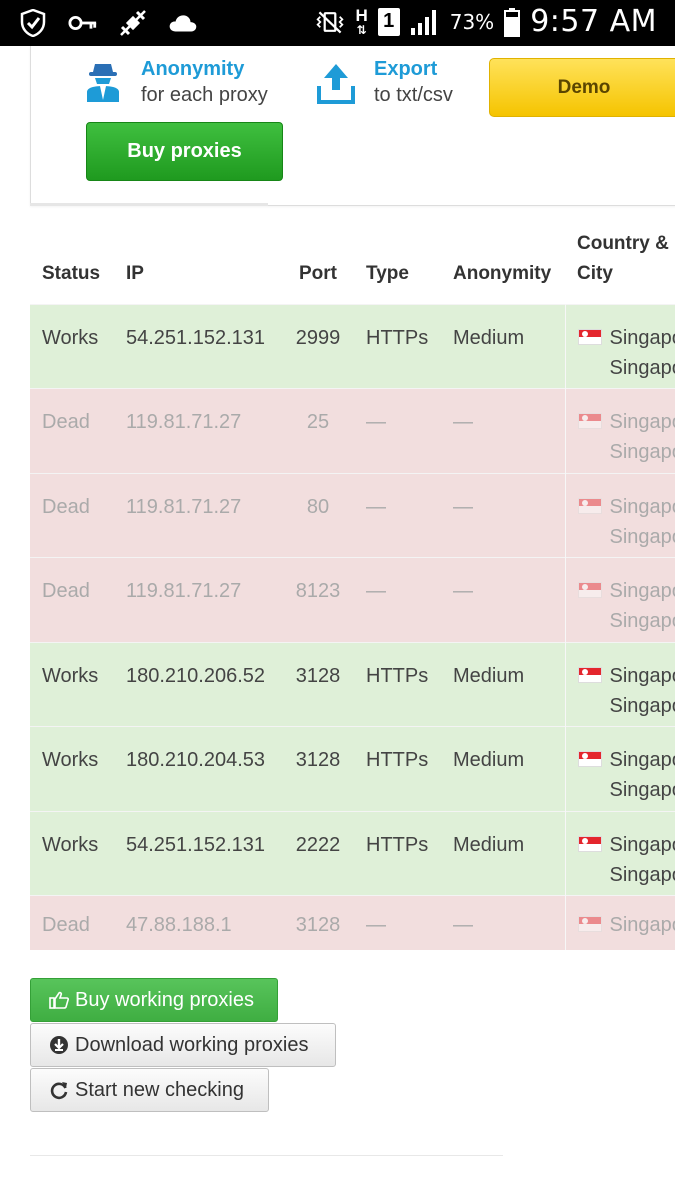  I want to click on export-subtitle: to txt/csv, so click(413, 95).